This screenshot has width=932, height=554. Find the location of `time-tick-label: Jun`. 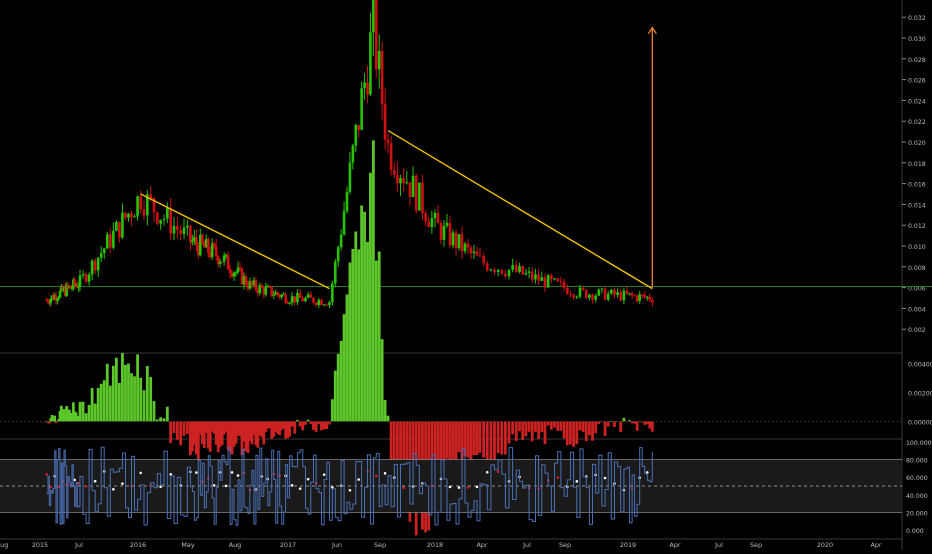

time-tick-label: Jun is located at coordinates (336, 545).